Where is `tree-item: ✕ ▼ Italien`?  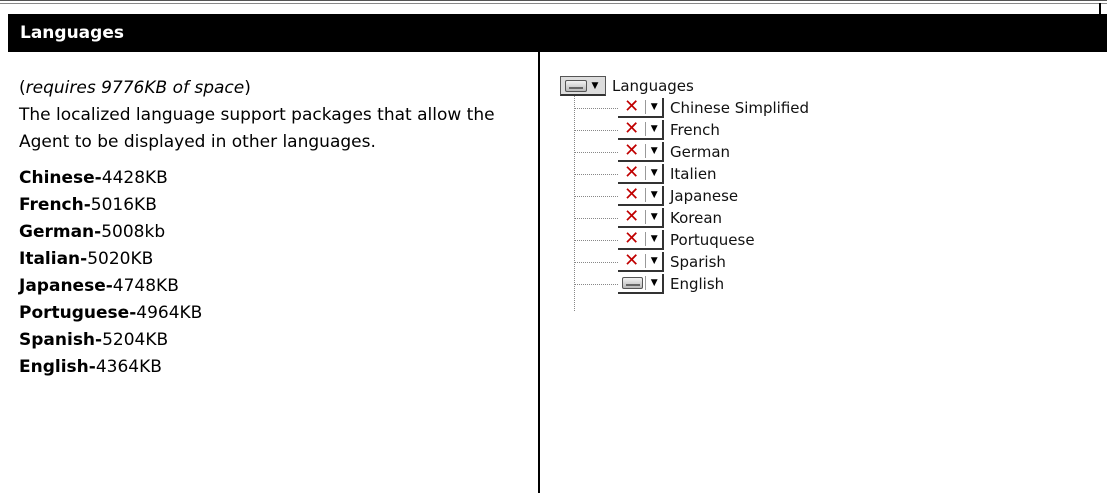 tree-item: ✕ ▼ Italien is located at coordinates (645, 174).